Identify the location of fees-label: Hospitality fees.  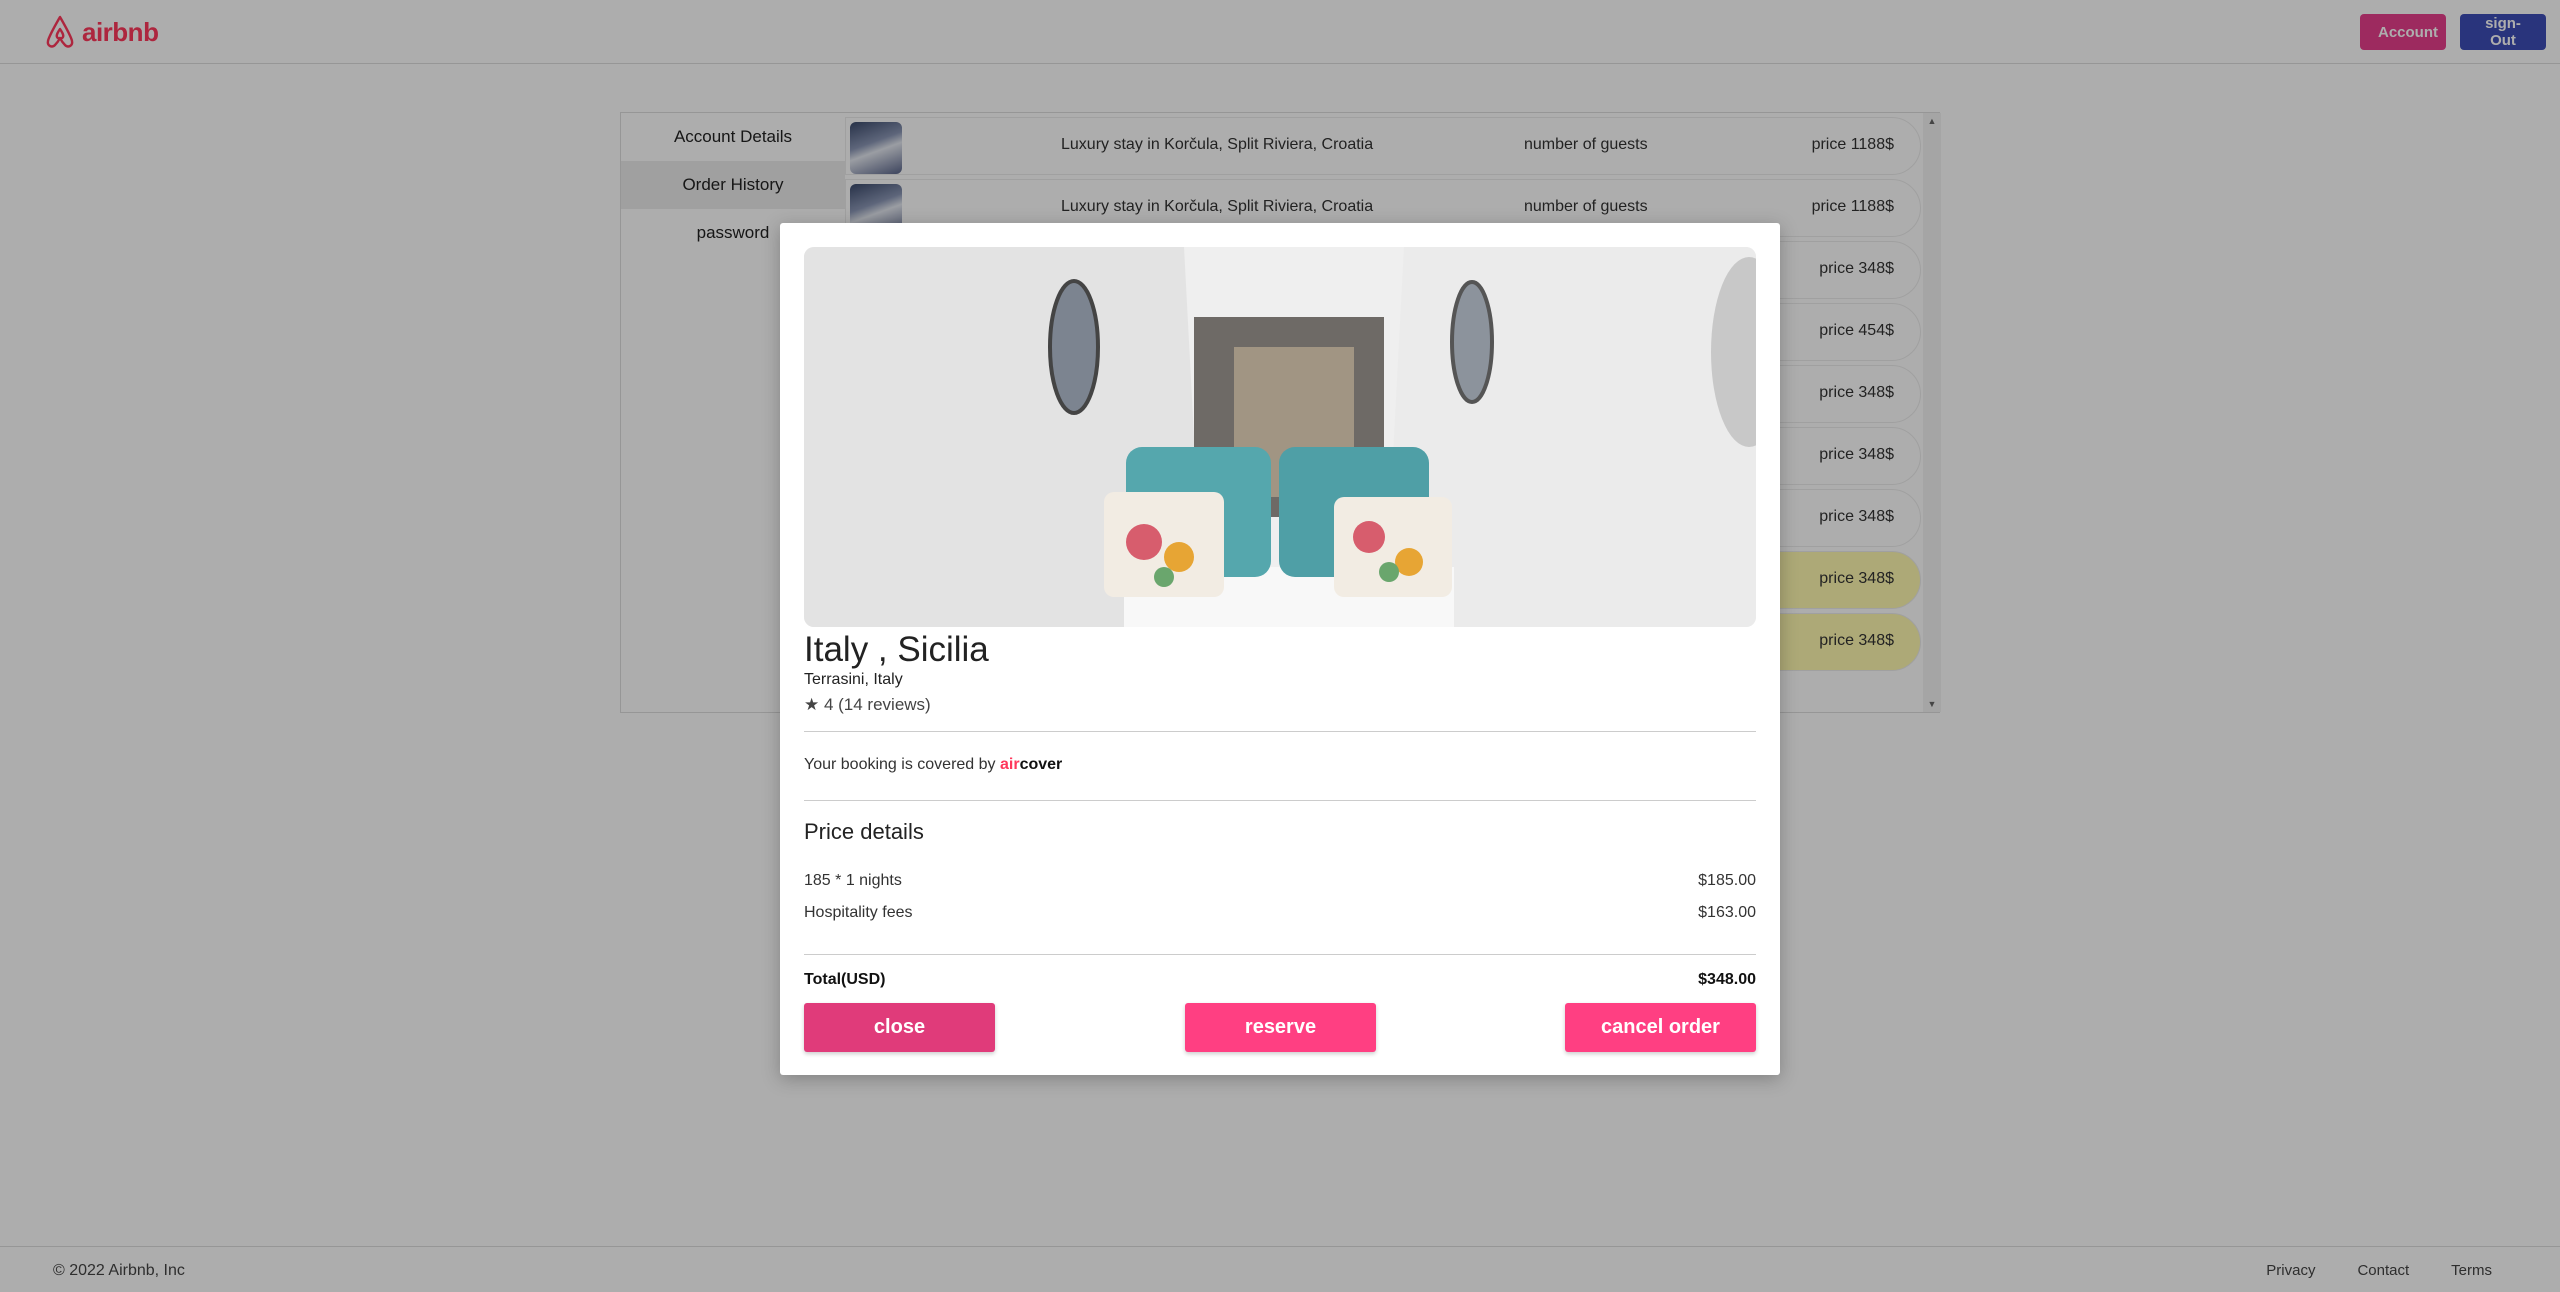
(858, 912).